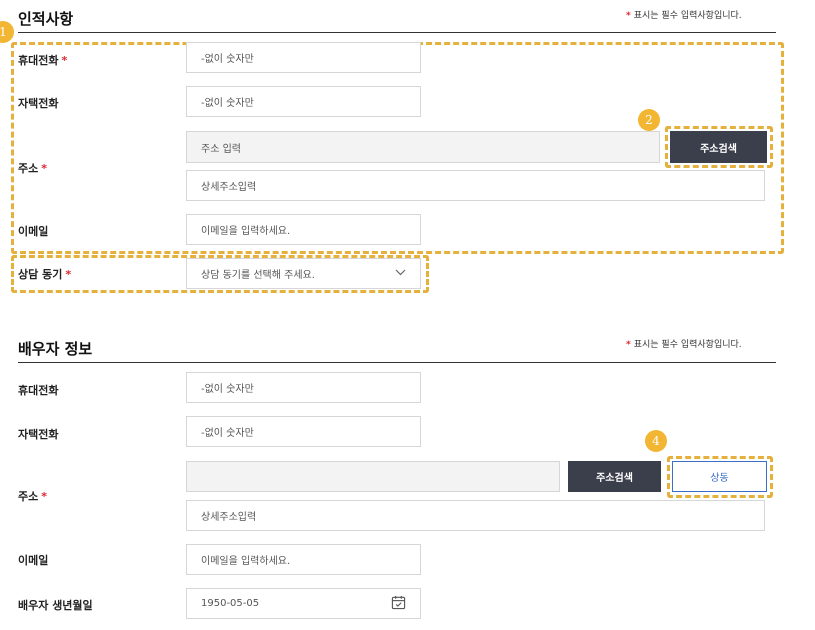  What do you see at coordinates (43, 60) in the screenshot?
I see `personal-mobile-label: 휴대전화 *` at bounding box center [43, 60].